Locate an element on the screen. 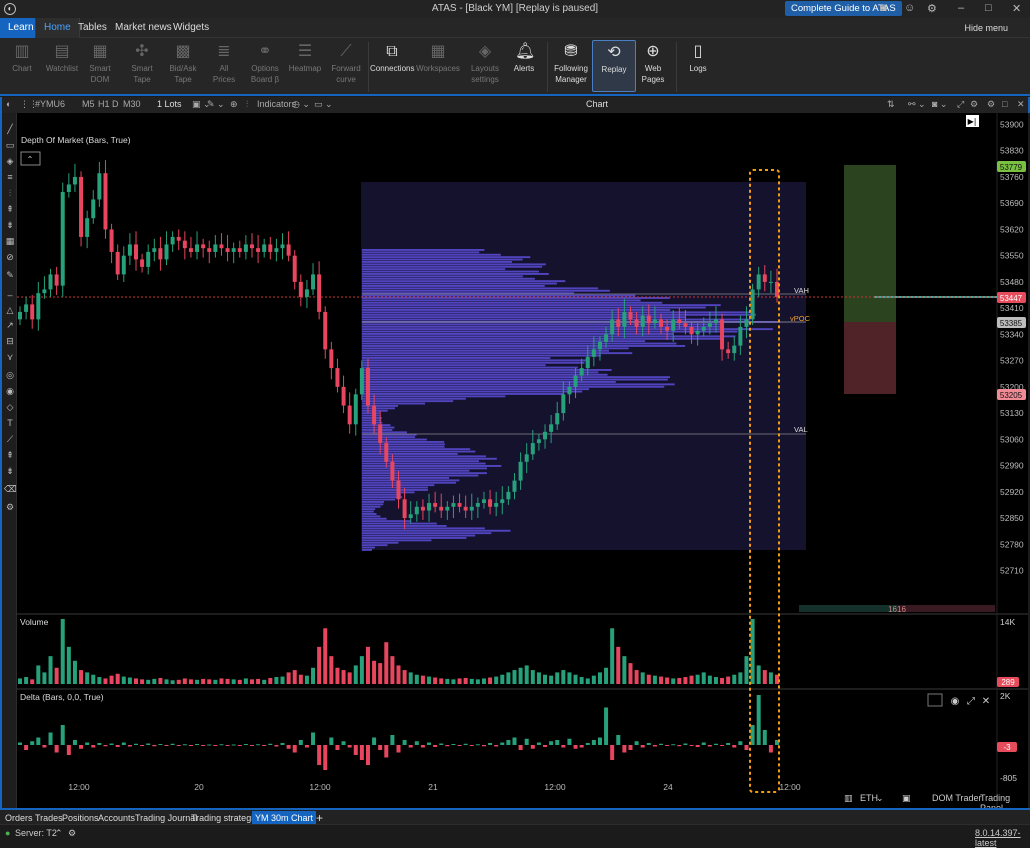 The width and height of the screenshot is (1030, 848). heatmap-button: ☰ Heatmap is located at coordinates (305, 66).